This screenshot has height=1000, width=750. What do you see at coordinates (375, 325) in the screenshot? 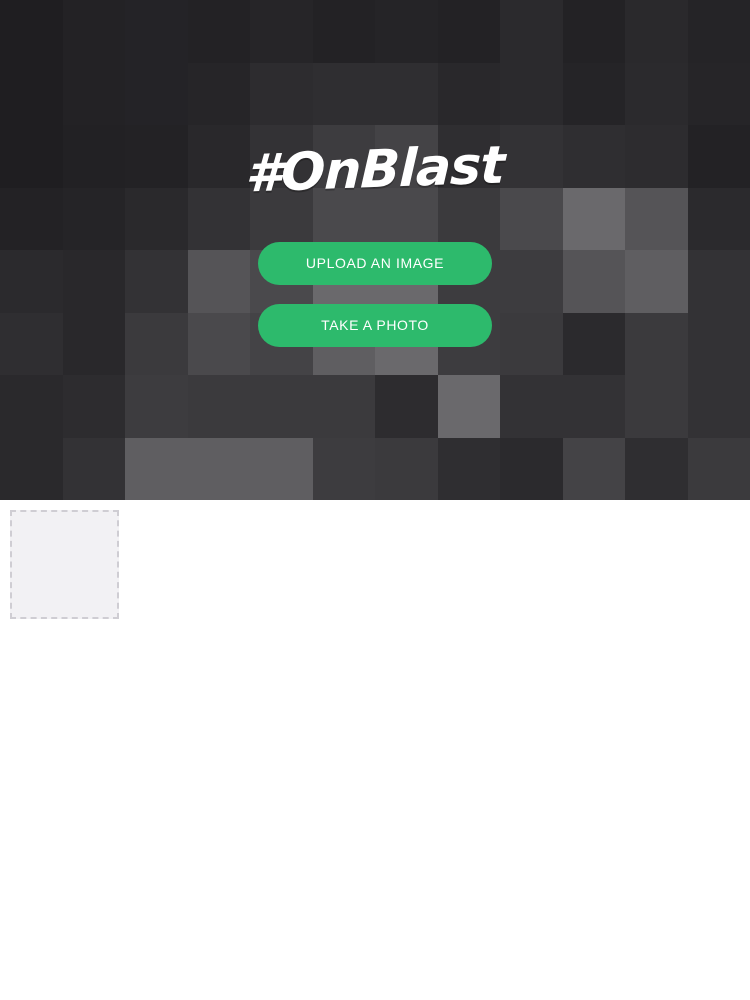
I see `take-photo-button: TAKE A PHOTO` at bounding box center [375, 325].